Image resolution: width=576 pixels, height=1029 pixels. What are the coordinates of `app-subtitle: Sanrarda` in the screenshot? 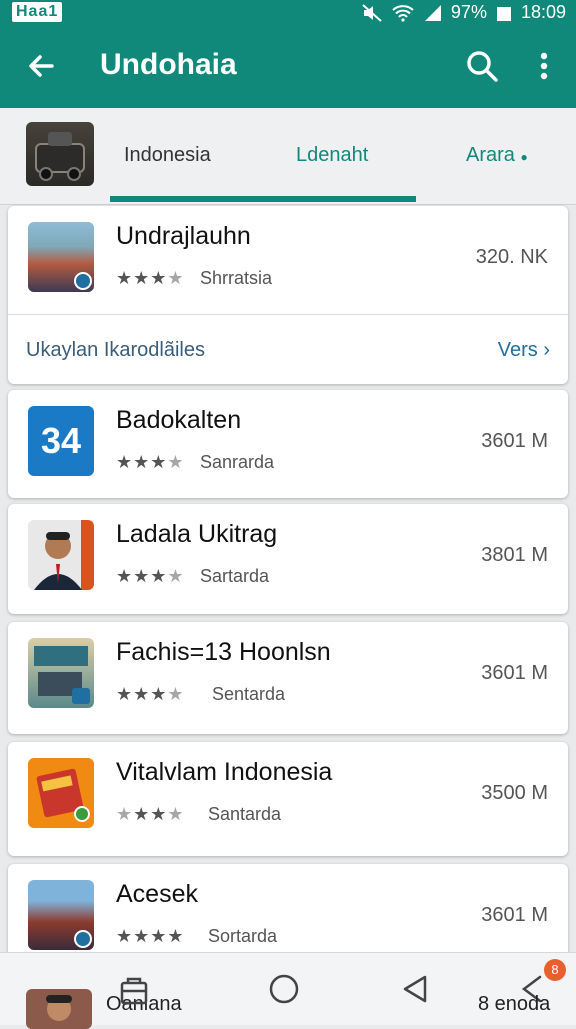 It's located at (237, 462).